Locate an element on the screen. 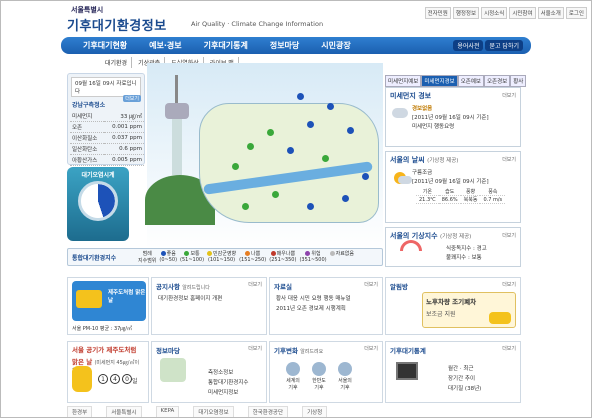 This screenshot has height=418, width=592. tab-ozone-forecast: 오존예보 is located at coordinates (470, 81).